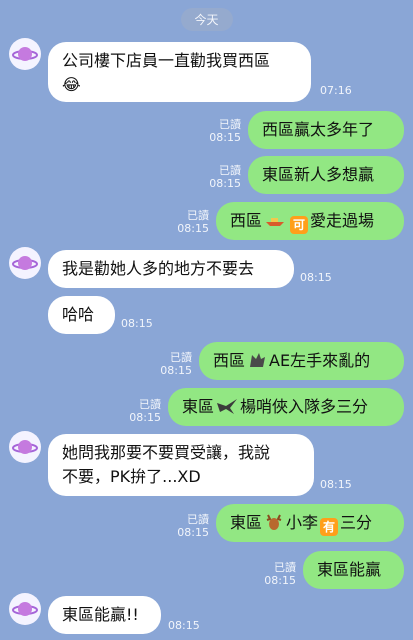  Describe the element at coordinates (349, 569) in the screenshot. I see `message-text: 東區能贏` at that location.